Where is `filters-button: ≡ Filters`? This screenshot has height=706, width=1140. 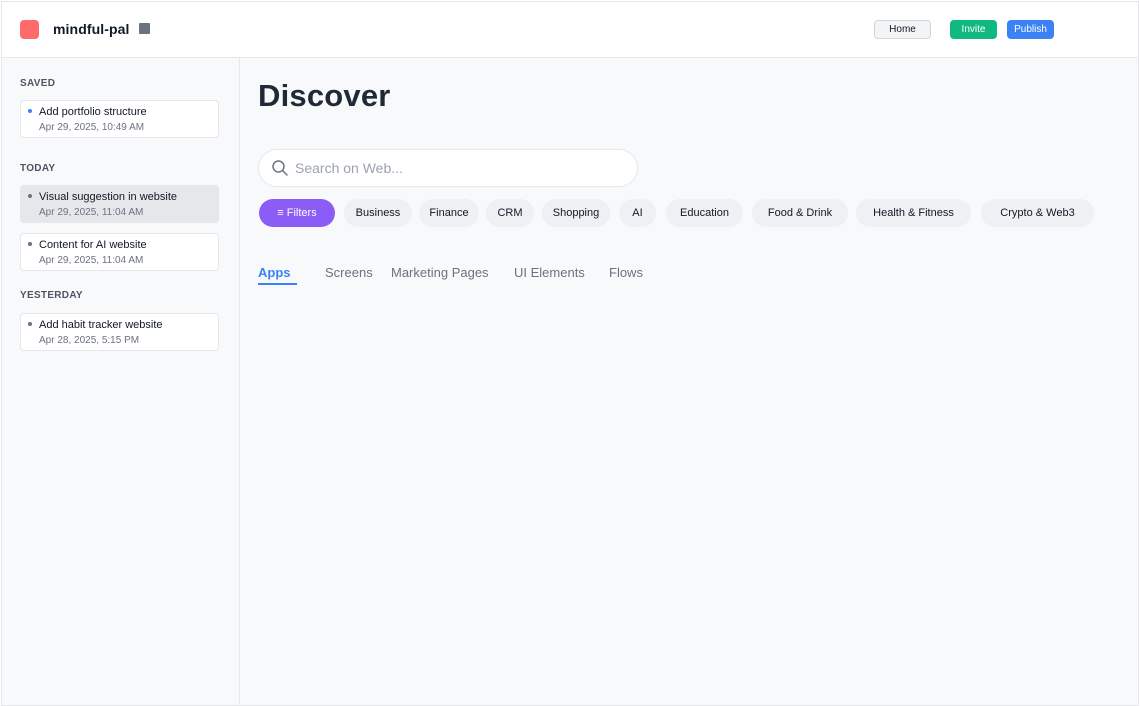
filters-button: ≡ Filters is located at coordinates (297, 213).